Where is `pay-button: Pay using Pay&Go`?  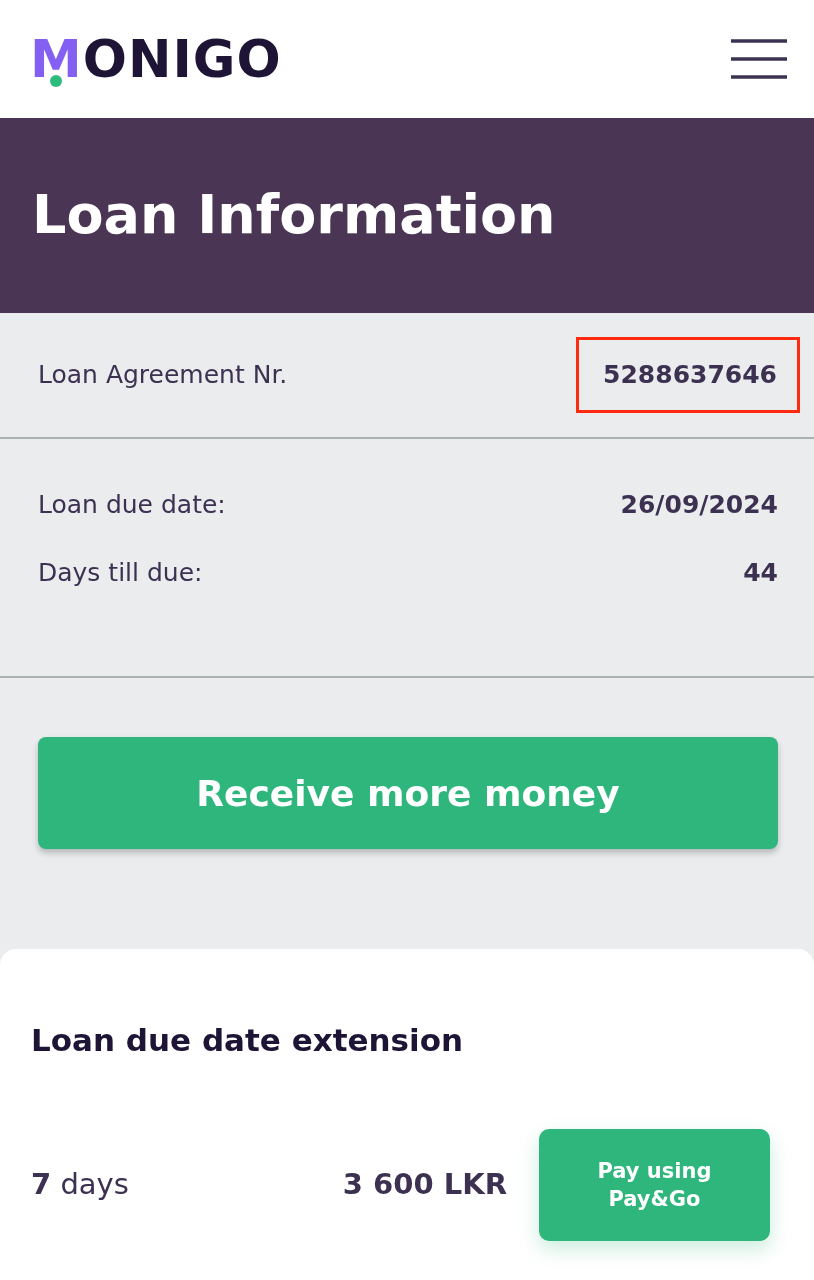
pay-button: Pay using Pay&Go is located at coordinates (654, 1185).